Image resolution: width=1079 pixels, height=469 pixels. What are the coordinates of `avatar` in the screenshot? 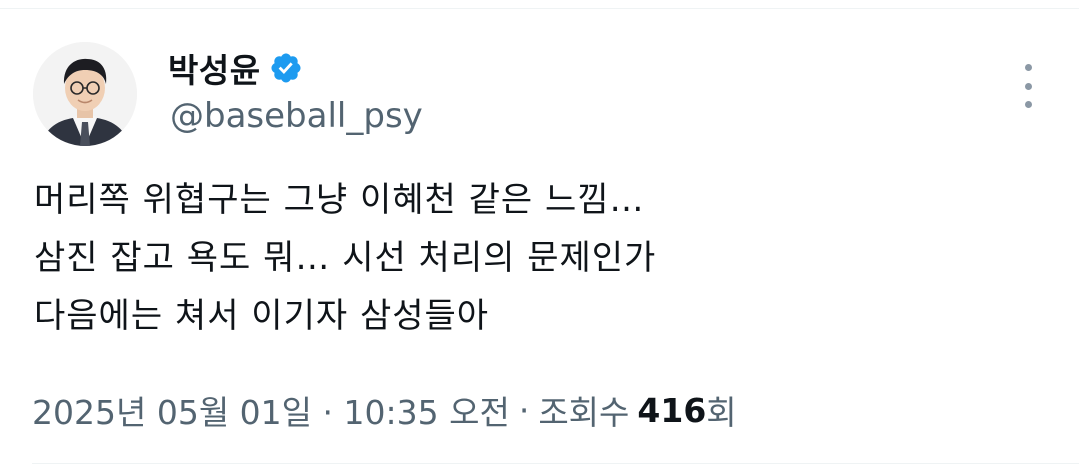 It's located at (85, 94).